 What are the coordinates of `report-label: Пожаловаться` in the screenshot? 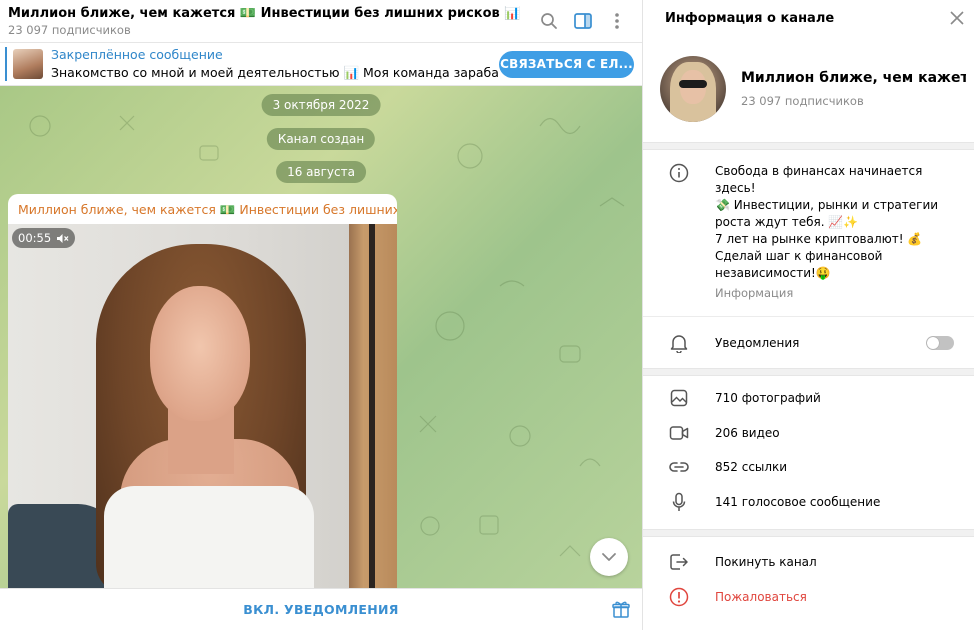 It's located at (761, 596).